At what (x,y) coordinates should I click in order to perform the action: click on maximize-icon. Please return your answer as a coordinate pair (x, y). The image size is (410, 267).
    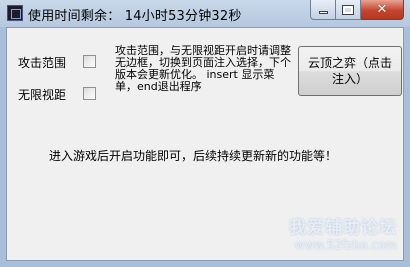
    Looking at the image, I should click on (348, 9).